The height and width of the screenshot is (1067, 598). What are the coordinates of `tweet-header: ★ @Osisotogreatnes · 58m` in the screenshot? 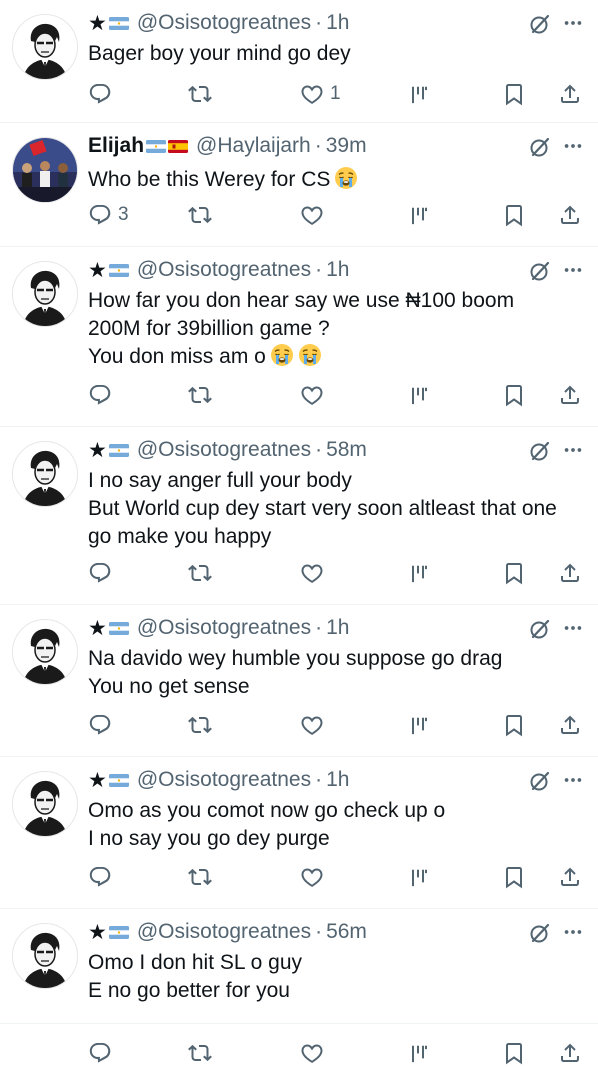 It's located at (303, 450).